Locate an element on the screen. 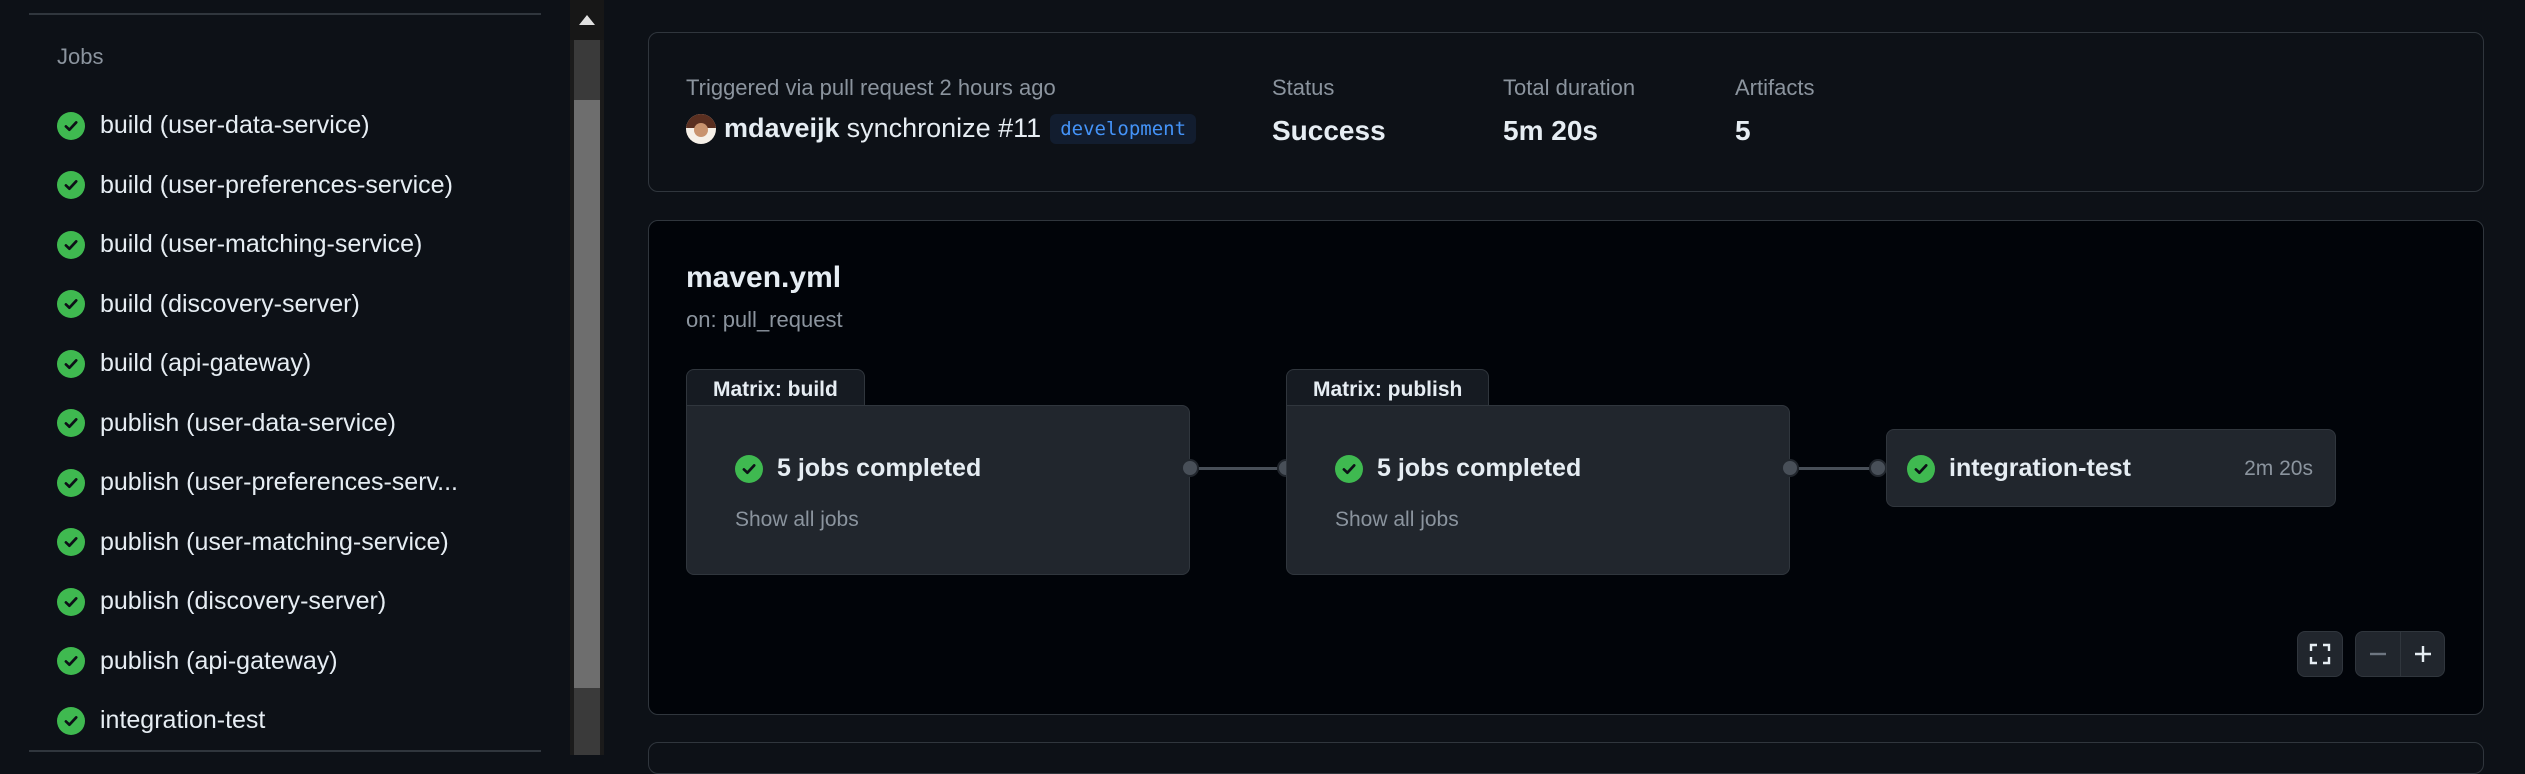 The width and height of the screenshot is (2525, 774). artifacts-stat: Artifacts 5 is located at coordinates (1774, 111).